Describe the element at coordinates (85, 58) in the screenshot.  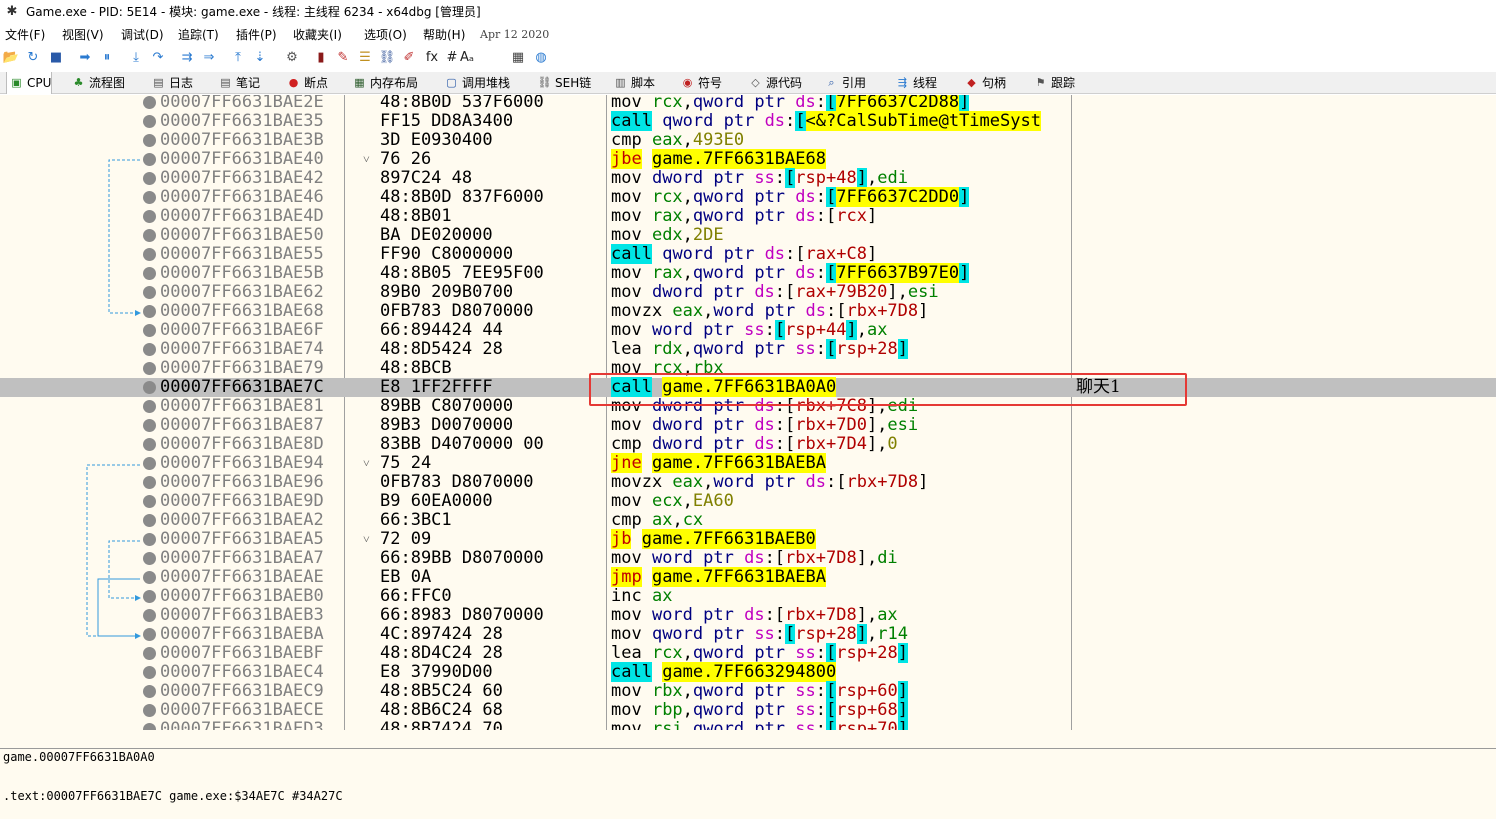
I see `run-icon: ➡` at that location.